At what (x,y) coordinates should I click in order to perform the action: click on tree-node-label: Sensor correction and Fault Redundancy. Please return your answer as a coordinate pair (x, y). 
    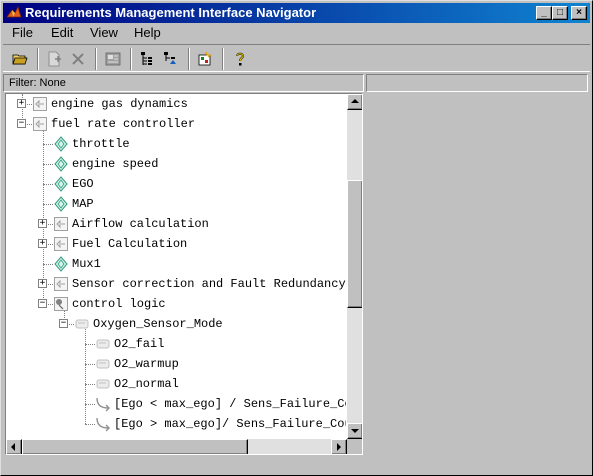
    Looking at the image, I should click on (209, 284).